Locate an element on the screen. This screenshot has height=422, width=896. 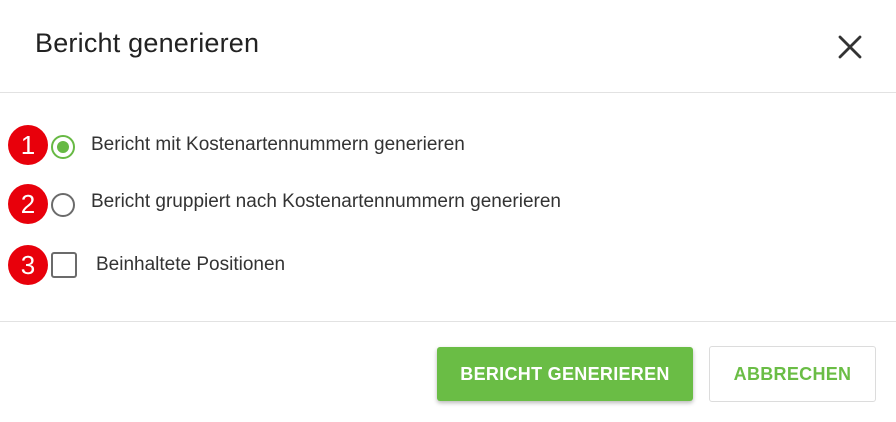
checkbox-included-positions is located at coordinates (64, 265).